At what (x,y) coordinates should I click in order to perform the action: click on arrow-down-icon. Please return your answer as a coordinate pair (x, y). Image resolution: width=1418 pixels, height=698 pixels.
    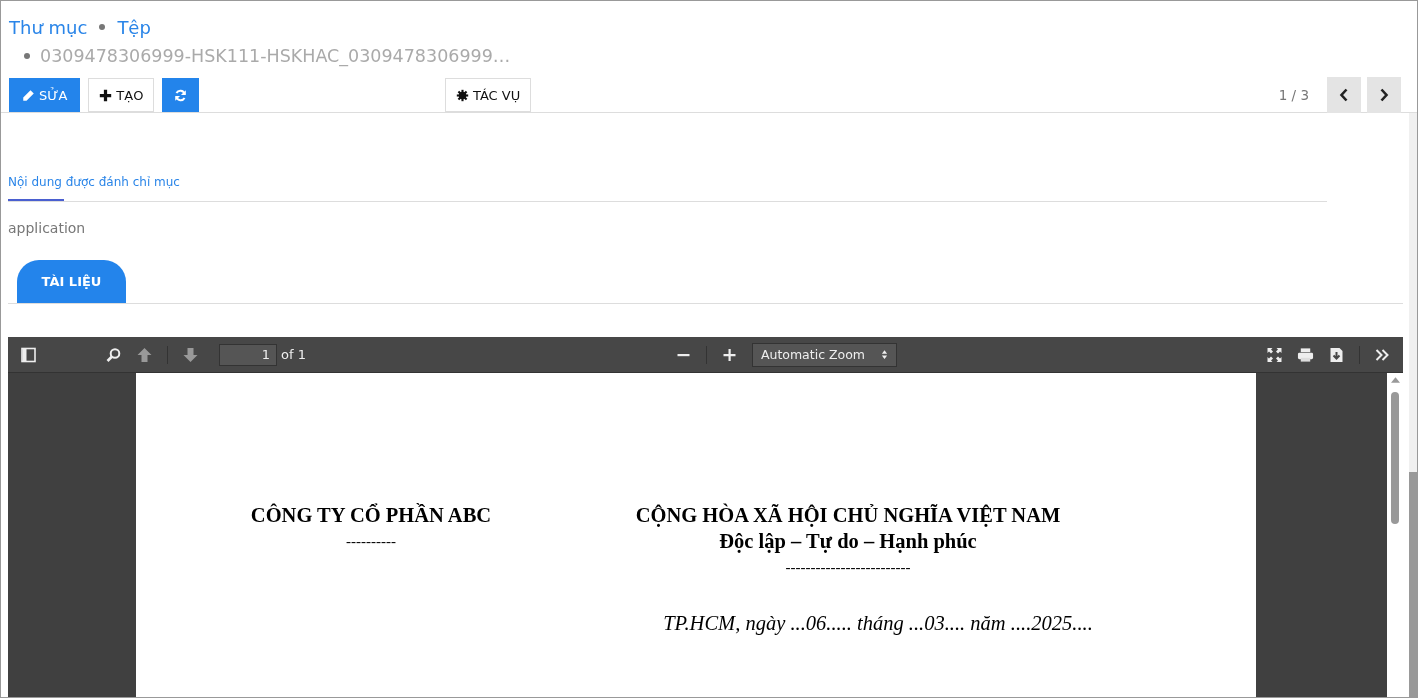
    Looking at the image, I should click on (190, 354).